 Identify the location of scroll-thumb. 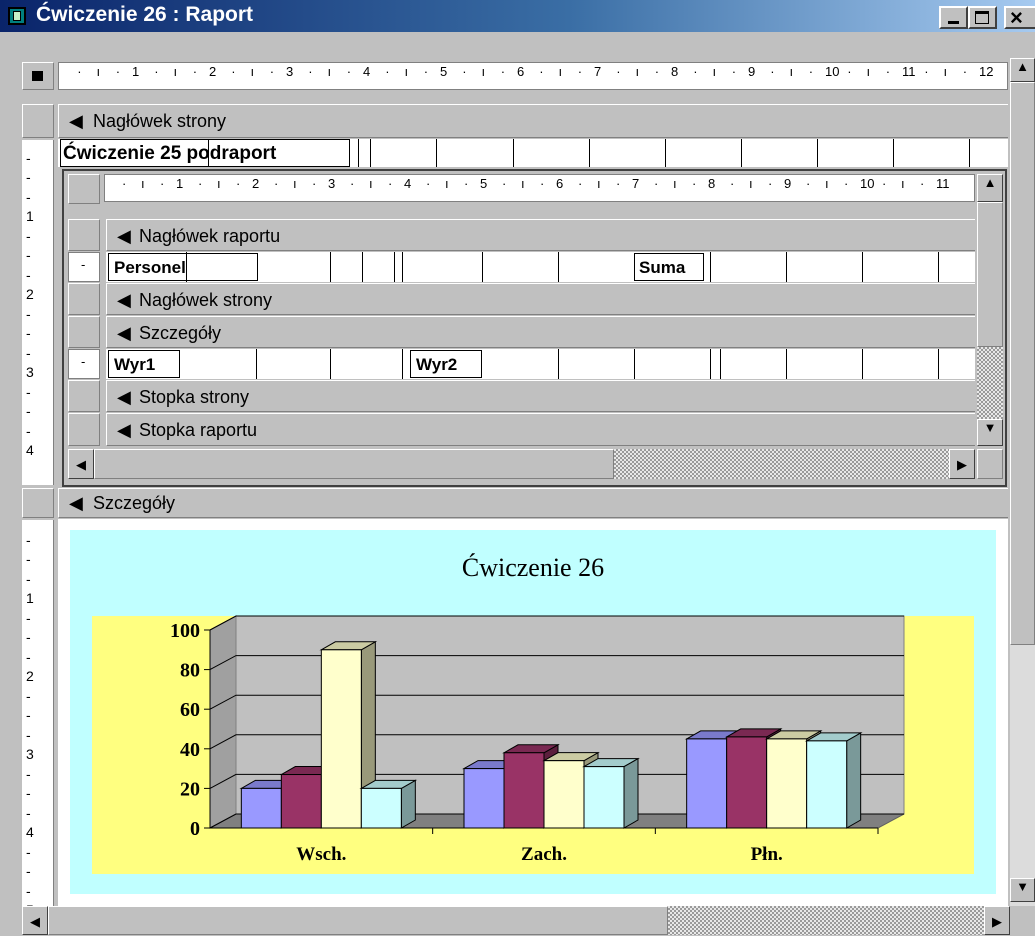
(1022, 363).